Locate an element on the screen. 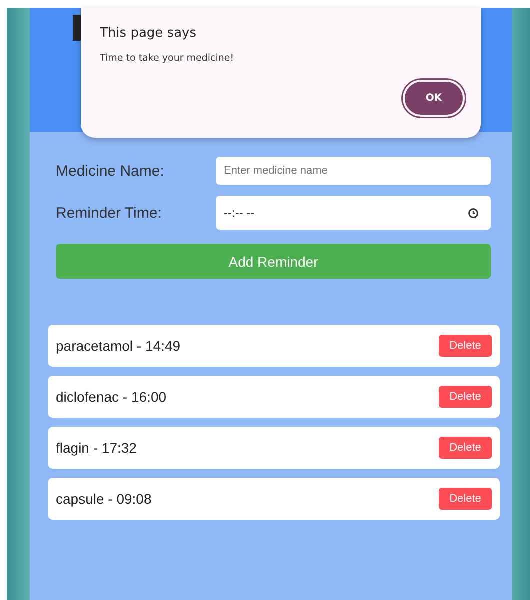 Image resolution: width=530 pixels, height=600 pixels. add-reminder-button: Add Reminder is located at coordinates (273, 261).